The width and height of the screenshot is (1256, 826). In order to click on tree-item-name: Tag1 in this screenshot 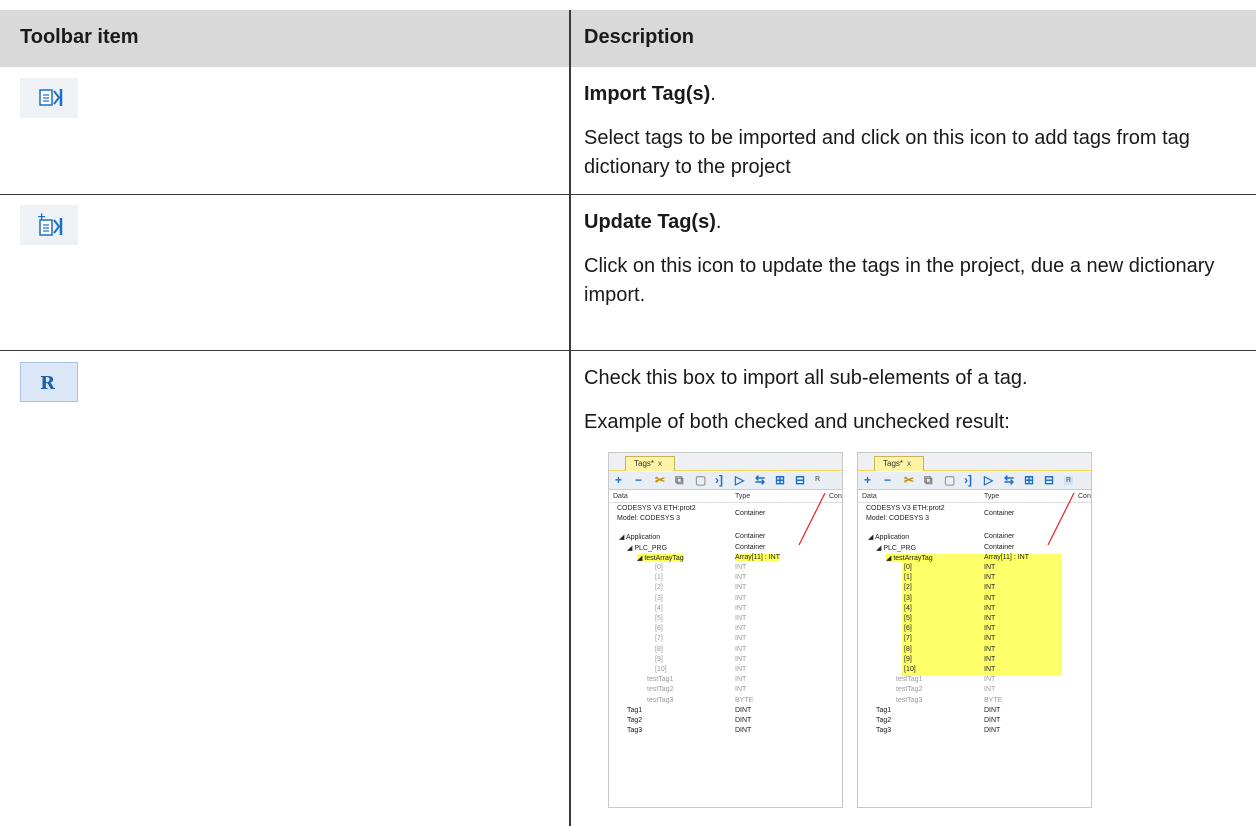, I will do `click(884, 710)`.